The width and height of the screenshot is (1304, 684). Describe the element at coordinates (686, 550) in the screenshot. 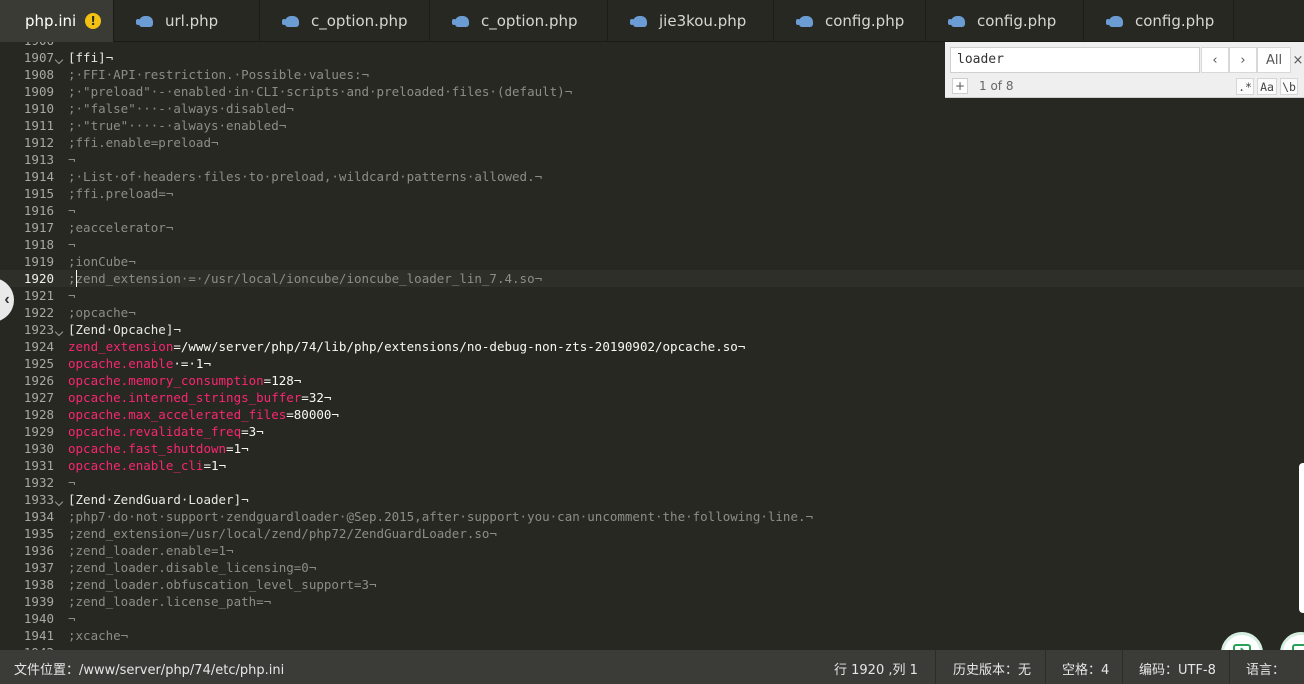

I see `code-line: ;zend_loader.enable=1¬` at that location.